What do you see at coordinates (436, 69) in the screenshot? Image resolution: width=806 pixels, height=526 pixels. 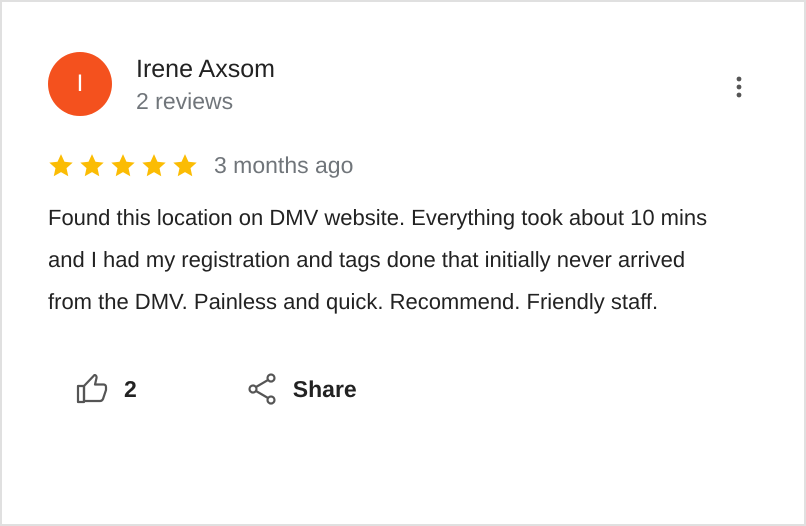 I see `author-name: Irene Axsom` at bounding box center [436, 69].